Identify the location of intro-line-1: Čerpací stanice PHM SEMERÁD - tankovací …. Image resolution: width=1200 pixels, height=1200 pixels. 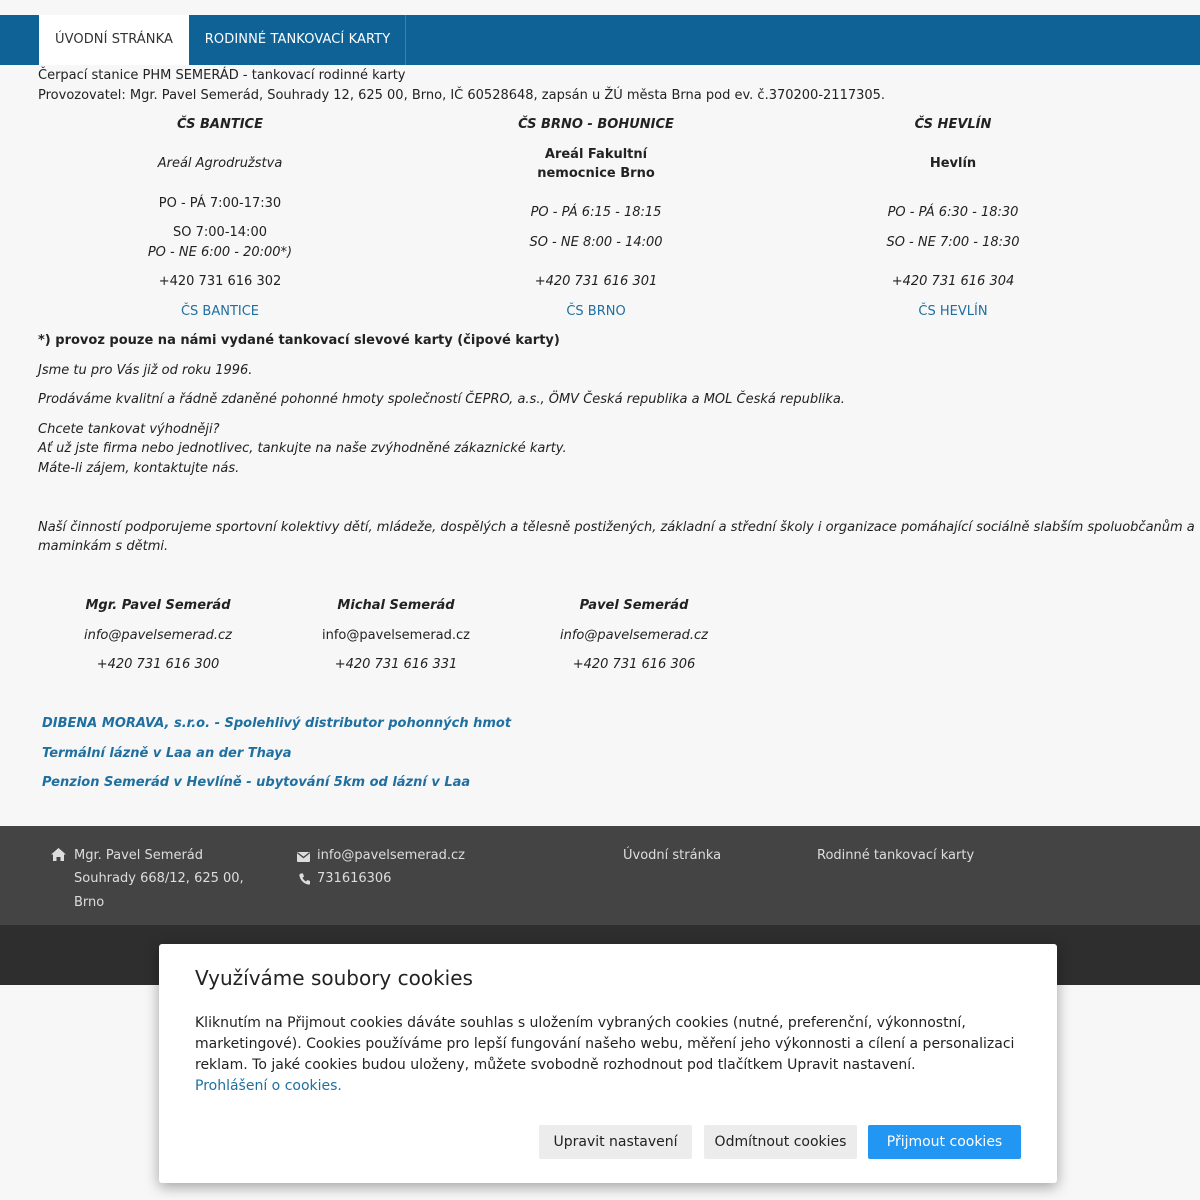
(222, 75).